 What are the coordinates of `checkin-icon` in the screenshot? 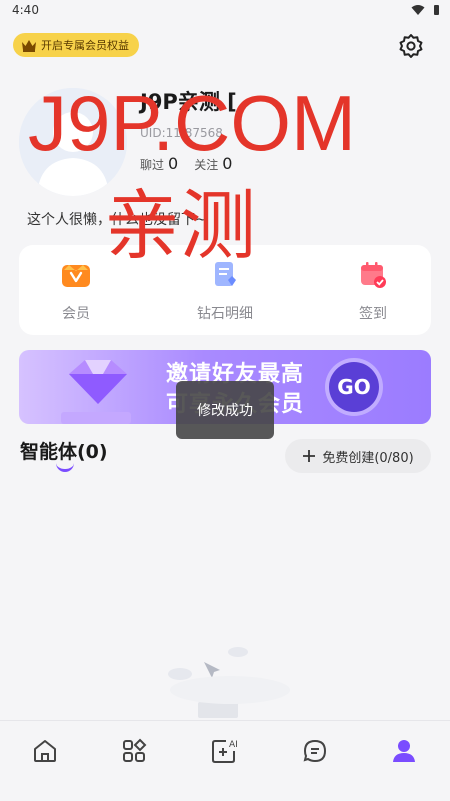 It's located at (373, 275).